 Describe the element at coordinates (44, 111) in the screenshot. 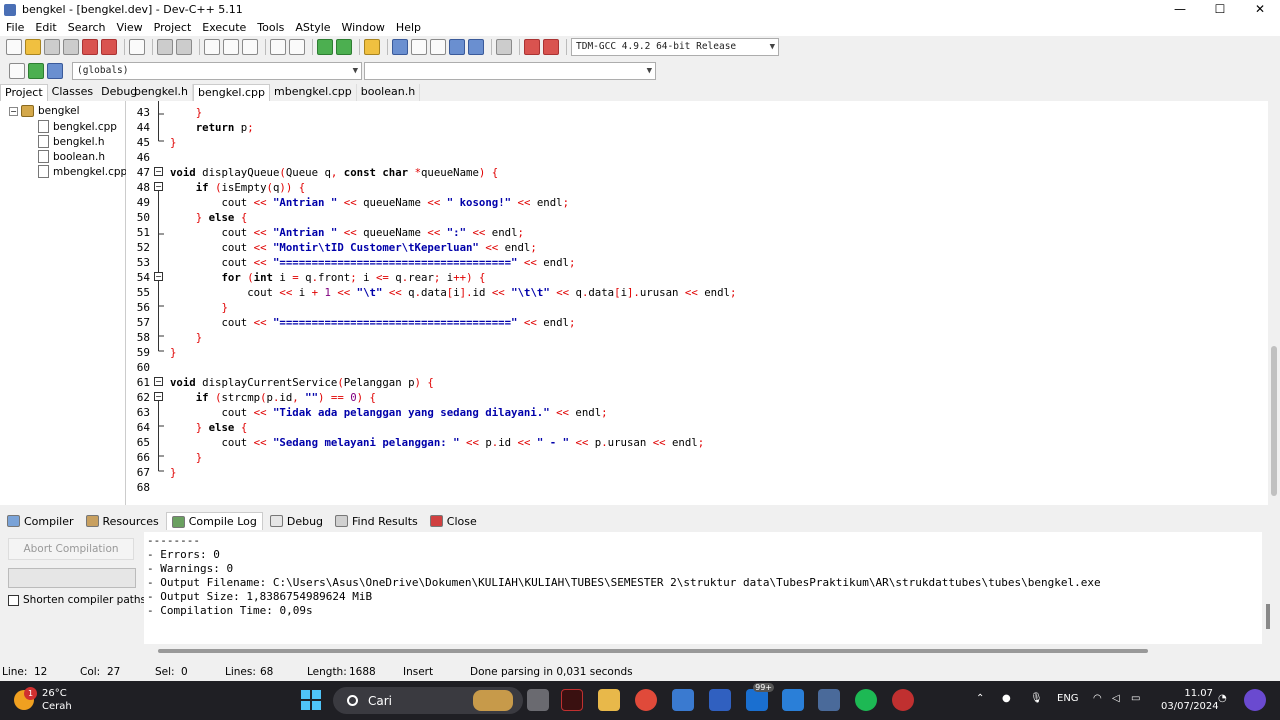

I see `project-root: − bengkel` at that location.